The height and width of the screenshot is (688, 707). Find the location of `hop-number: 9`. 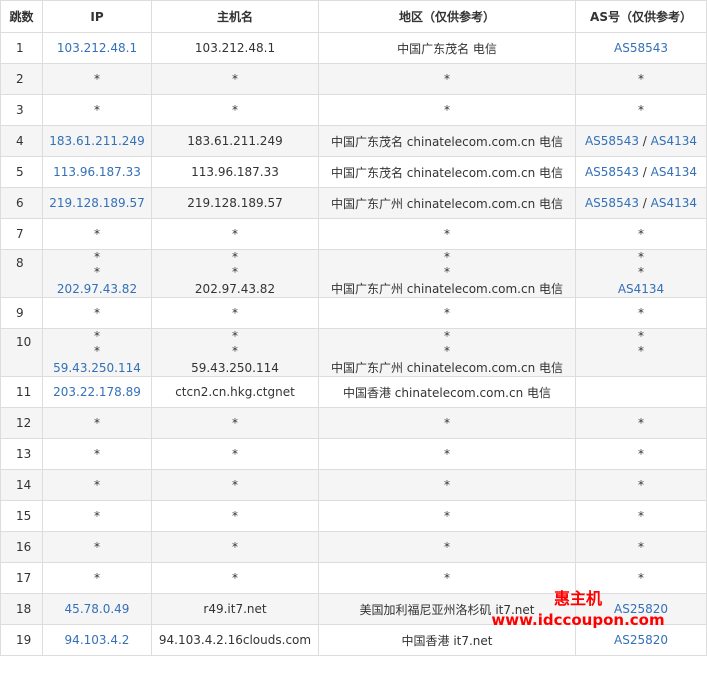

hop-number: 9 is located at coordinates (21, 313).